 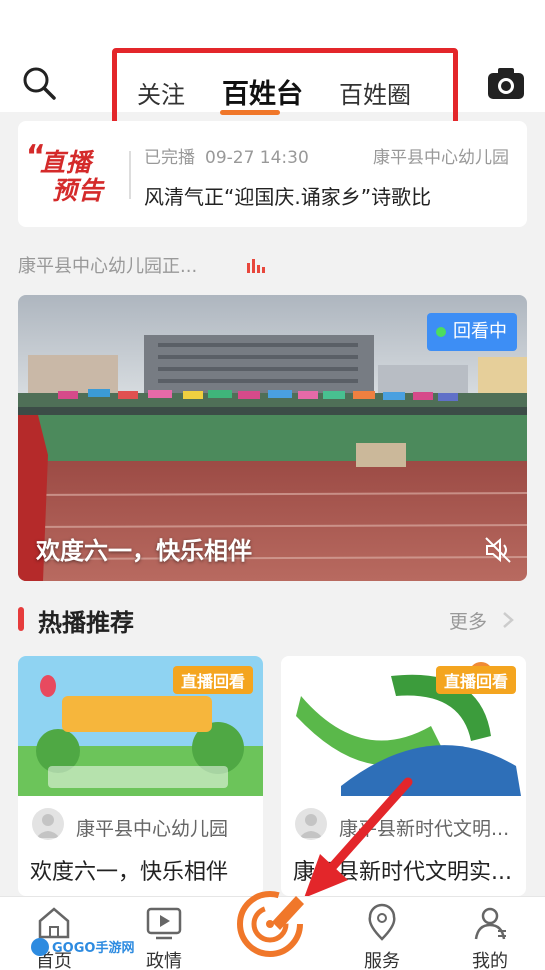 What do you see at coordinates (480, 331) in the screenshot?
I see `replay-badge-label: 回看中` at bounding box center [480, 331].